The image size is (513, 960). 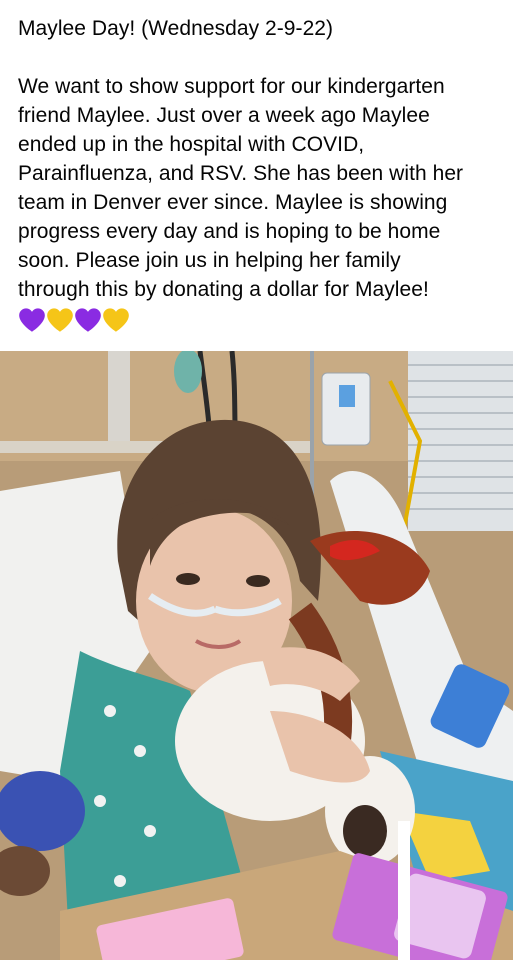 I want to click on right-eye, so click(x=258, y=581).